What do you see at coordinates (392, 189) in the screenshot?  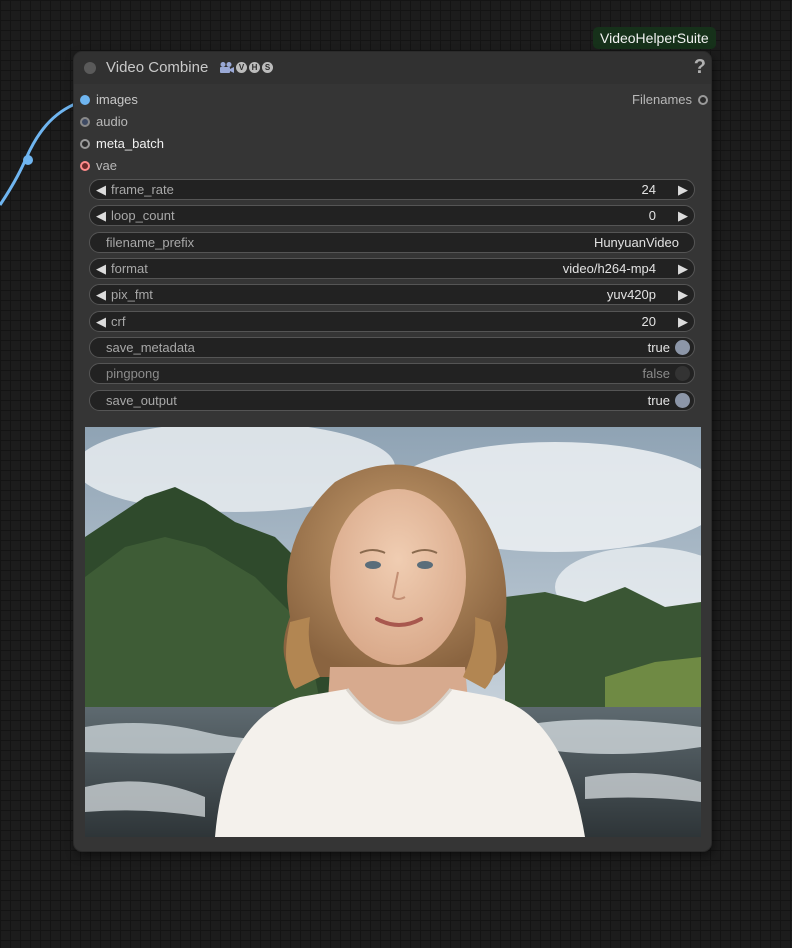 I see `frame-rate-widget: ◀ frame_rate 24 ▶` at bounding box center [392, 189].